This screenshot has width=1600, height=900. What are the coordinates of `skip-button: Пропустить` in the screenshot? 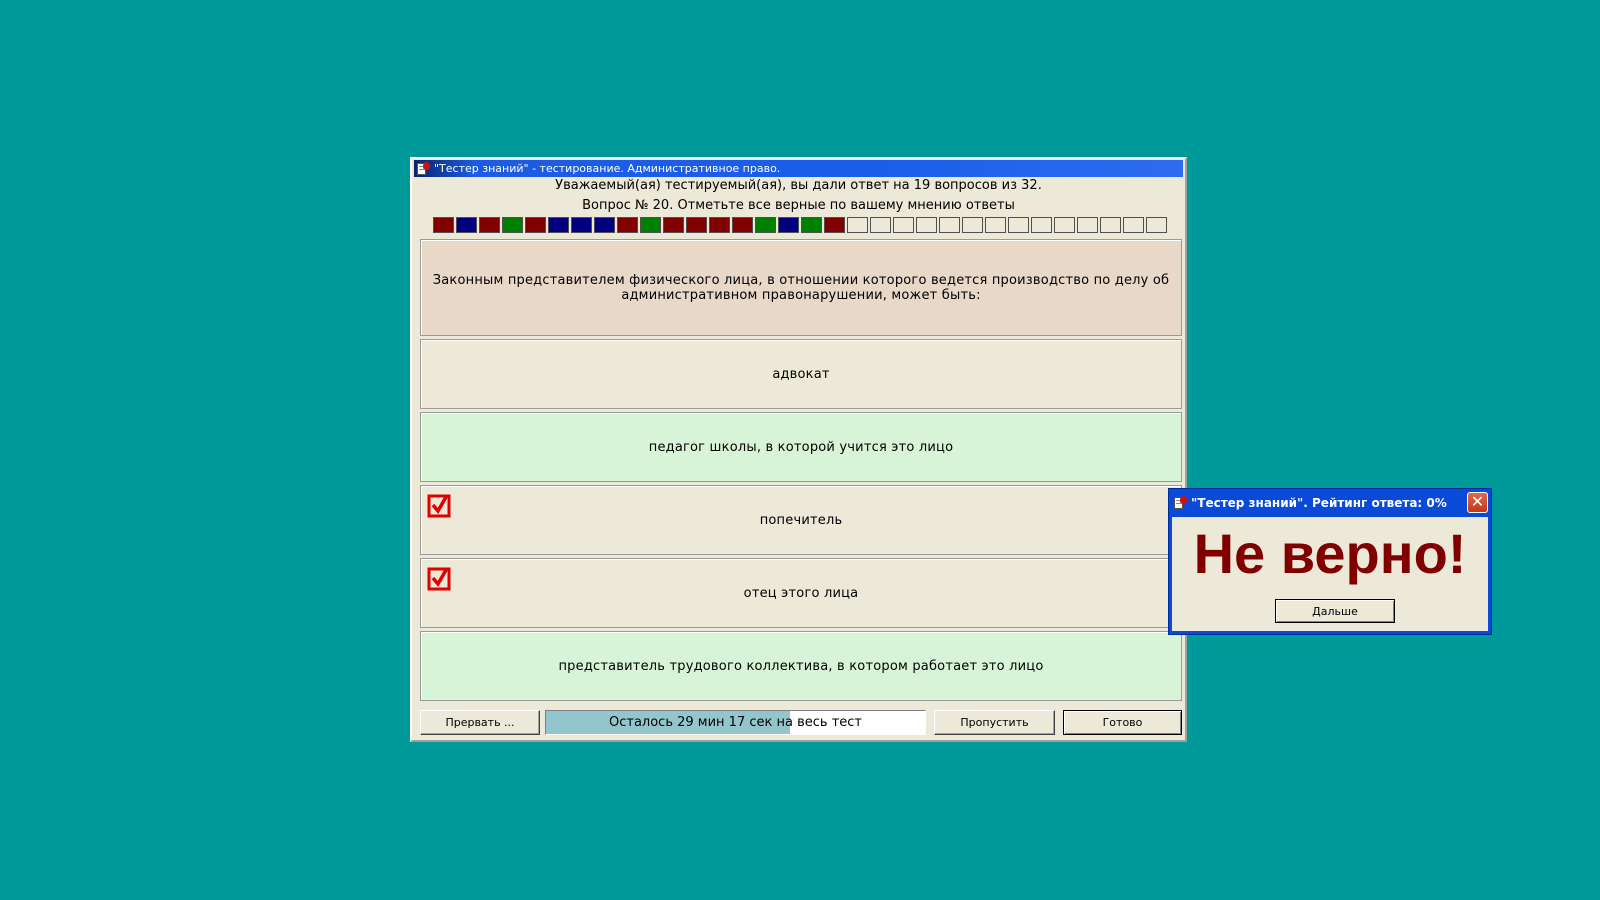 It's located at (994, 722).